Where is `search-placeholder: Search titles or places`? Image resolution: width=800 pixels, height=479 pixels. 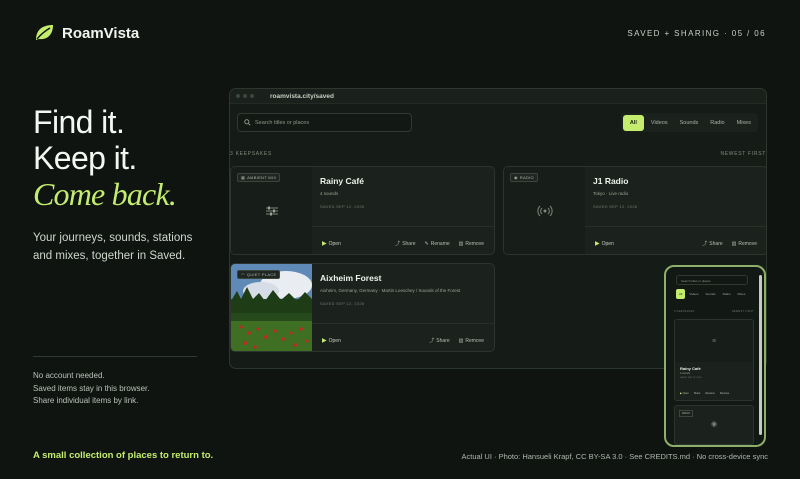 search-placeholder: Search titles or places is located at coordinates (282, 122).